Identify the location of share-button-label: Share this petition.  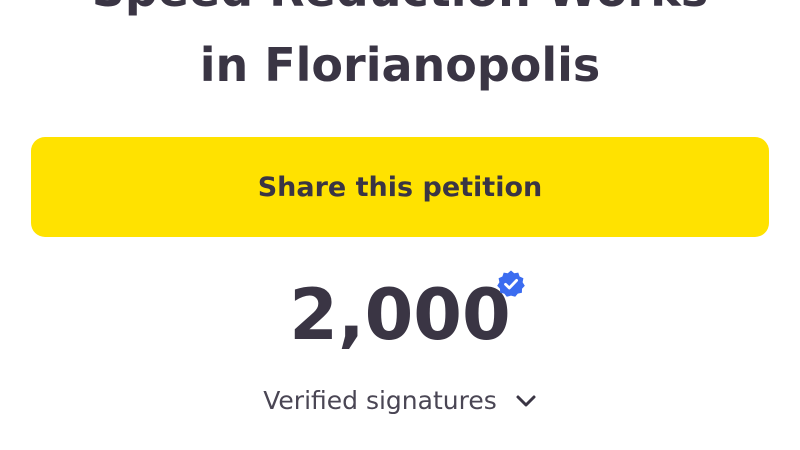
(400, 187).